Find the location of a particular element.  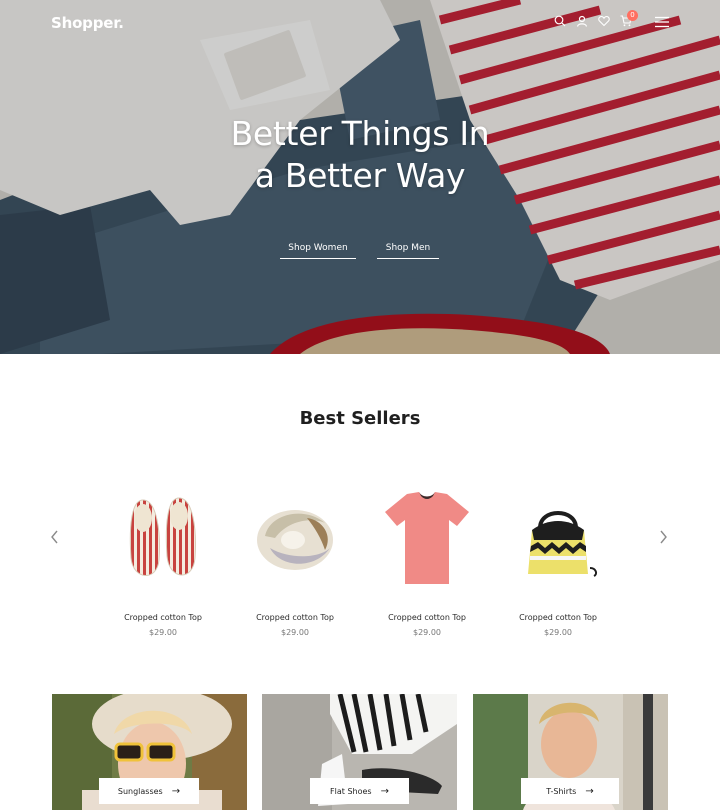

cart-icon: 0 is located at coordinates (629, 19).